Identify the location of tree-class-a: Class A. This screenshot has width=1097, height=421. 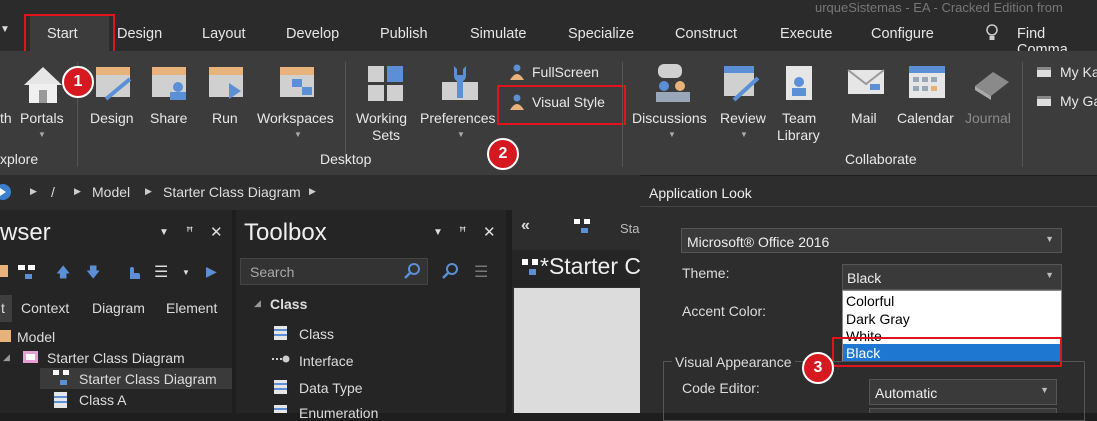
(102, 400).